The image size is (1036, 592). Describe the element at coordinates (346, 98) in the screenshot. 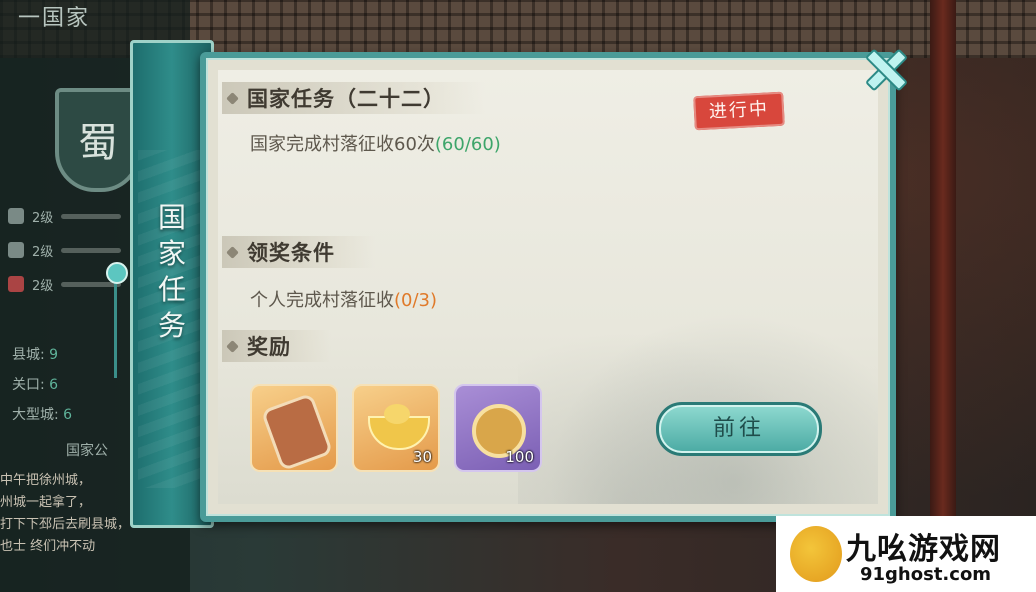

I see `task-heading: 国家任务（二十二）` at that location.